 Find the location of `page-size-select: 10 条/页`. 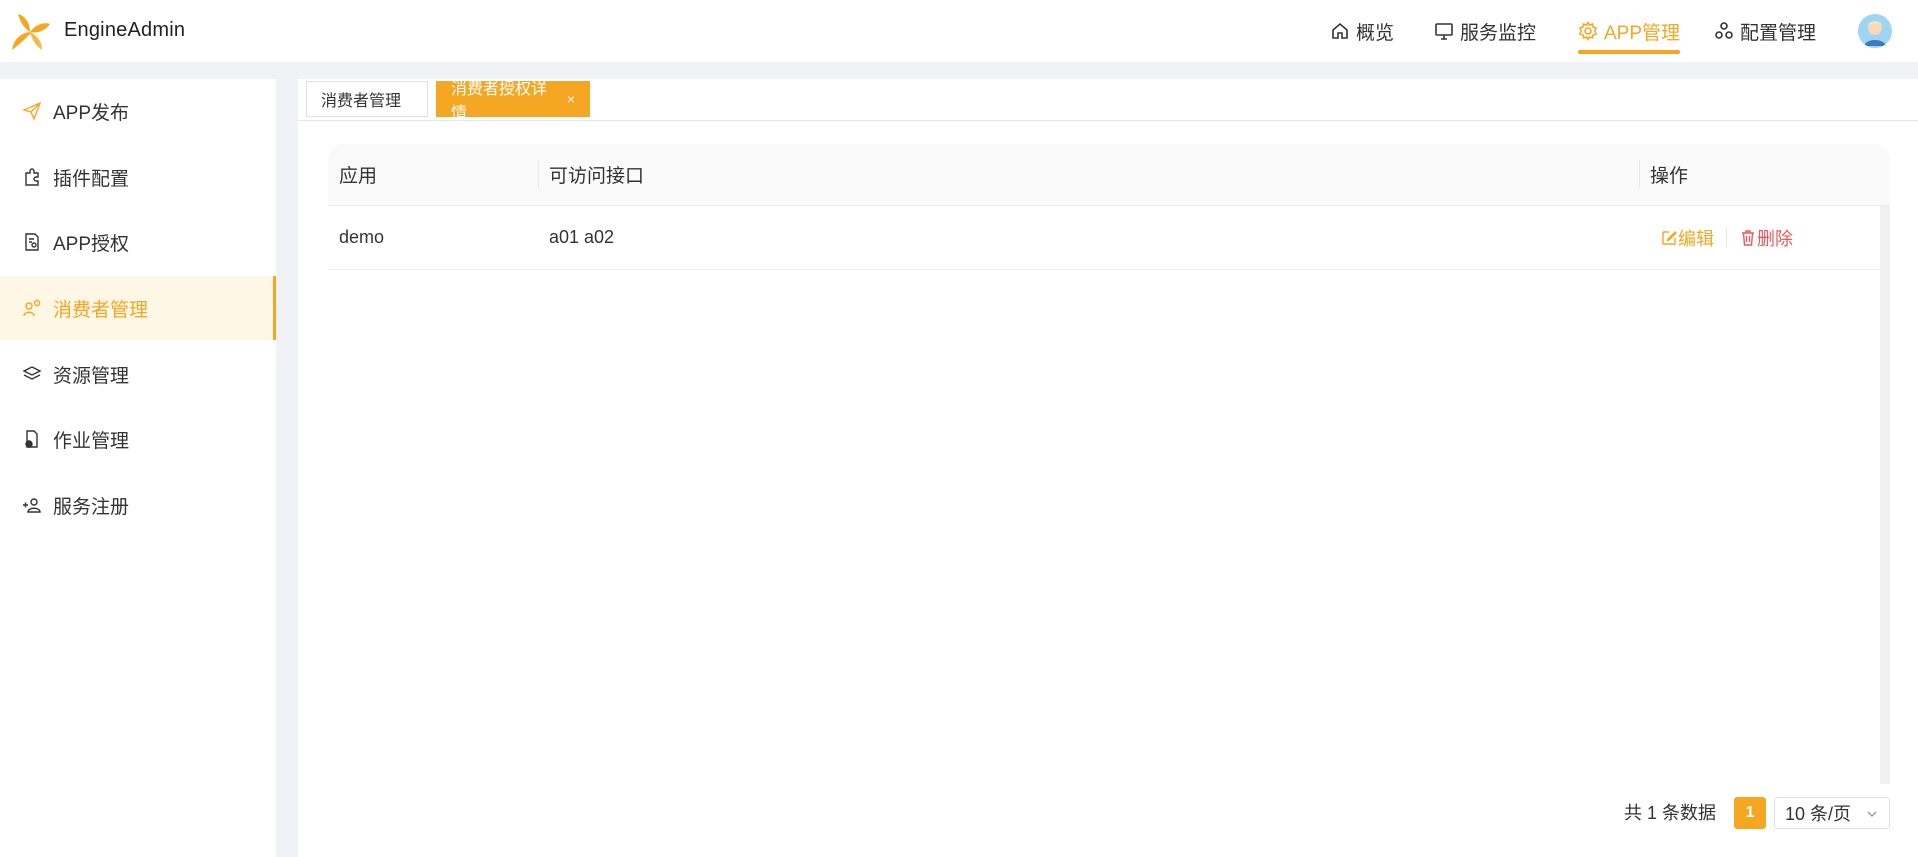

page-size-select: 10 条/页 is located at coordinates (1832, 813).